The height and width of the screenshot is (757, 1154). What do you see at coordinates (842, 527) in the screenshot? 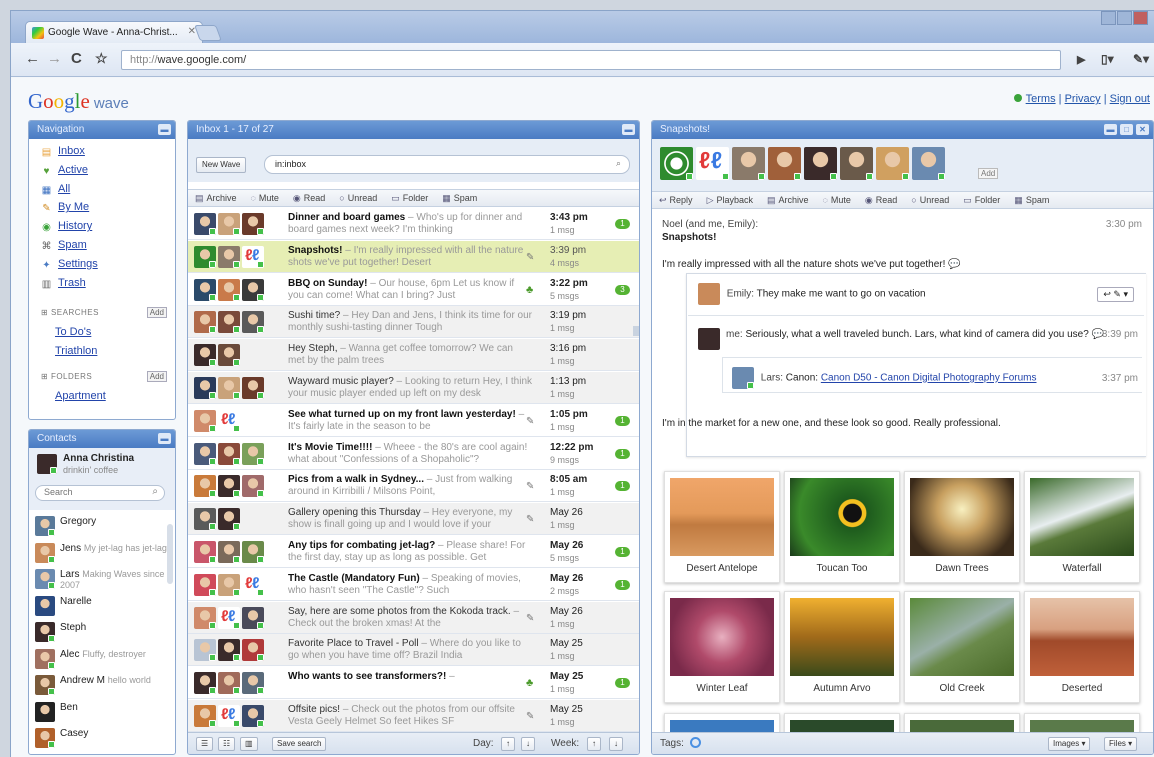
I see `photo-thumbnail: Toucan Too` at bounding box center [842, 527].